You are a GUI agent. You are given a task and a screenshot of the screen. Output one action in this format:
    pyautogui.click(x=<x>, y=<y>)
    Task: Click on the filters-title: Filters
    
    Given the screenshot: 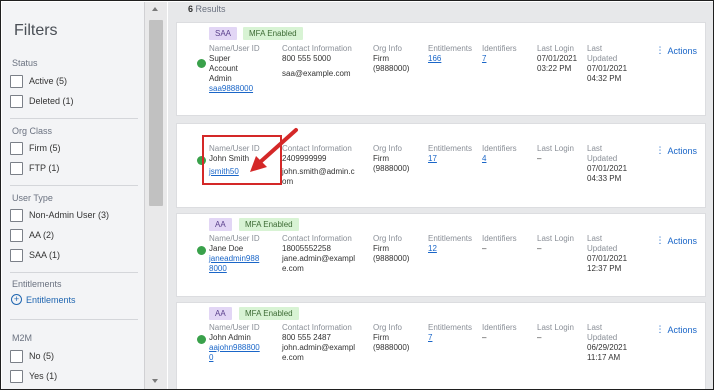 What is the action you would take?
    pyautogui.click(x=36, y=30)
    